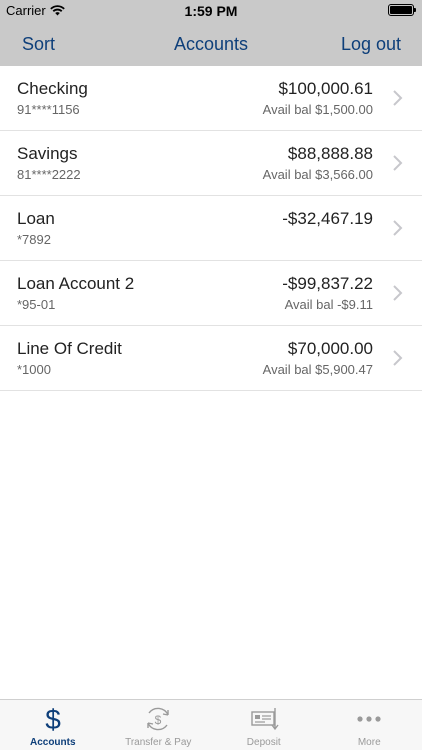  Describe the element at coordinates (317, 174) in the screenshot. I see `available-balance: Avail bal $3,566.00` at that location.